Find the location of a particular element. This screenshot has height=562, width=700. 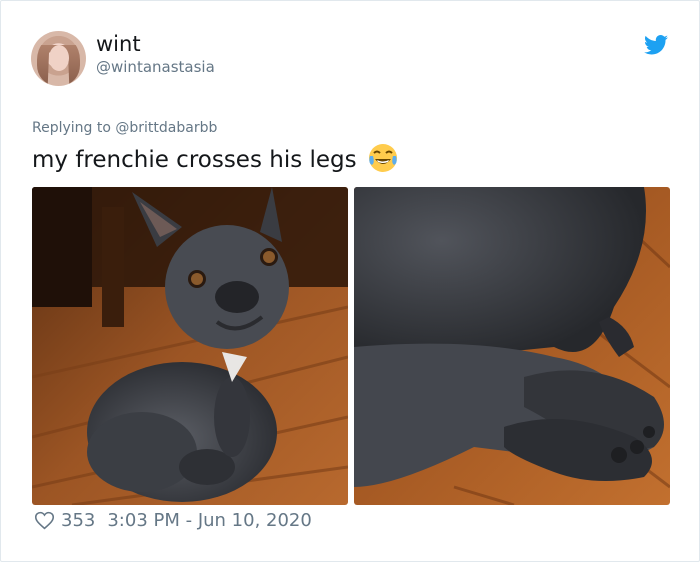

replying-to: Replying to @brittdabarbb is located at coordinates (124, 128).